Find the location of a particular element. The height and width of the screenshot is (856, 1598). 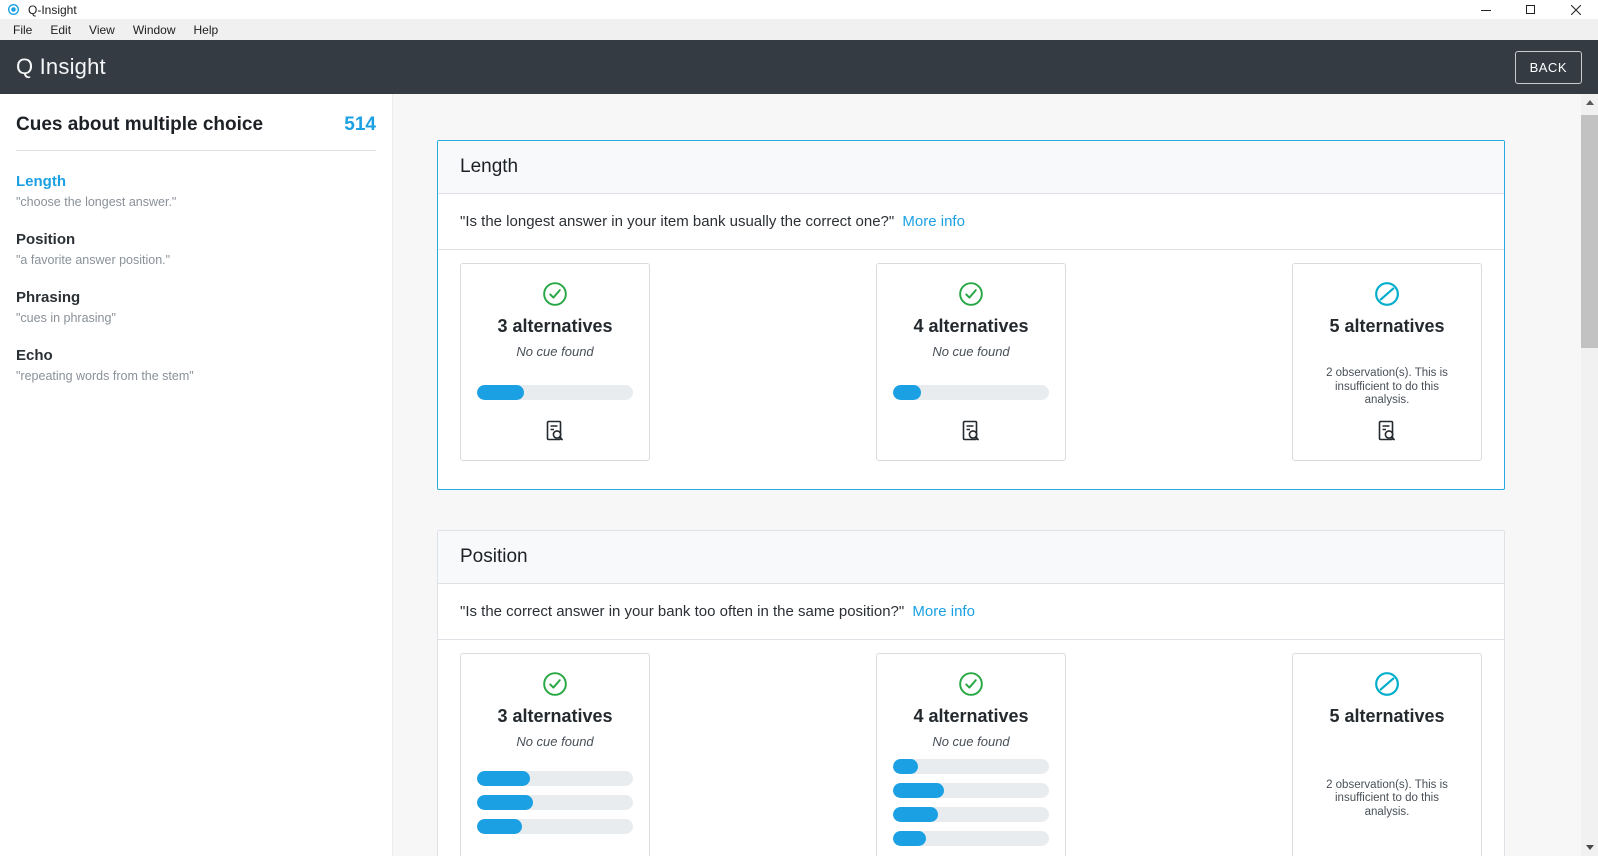

cue-count-badge: 514 is located at coordinates (360, 124).